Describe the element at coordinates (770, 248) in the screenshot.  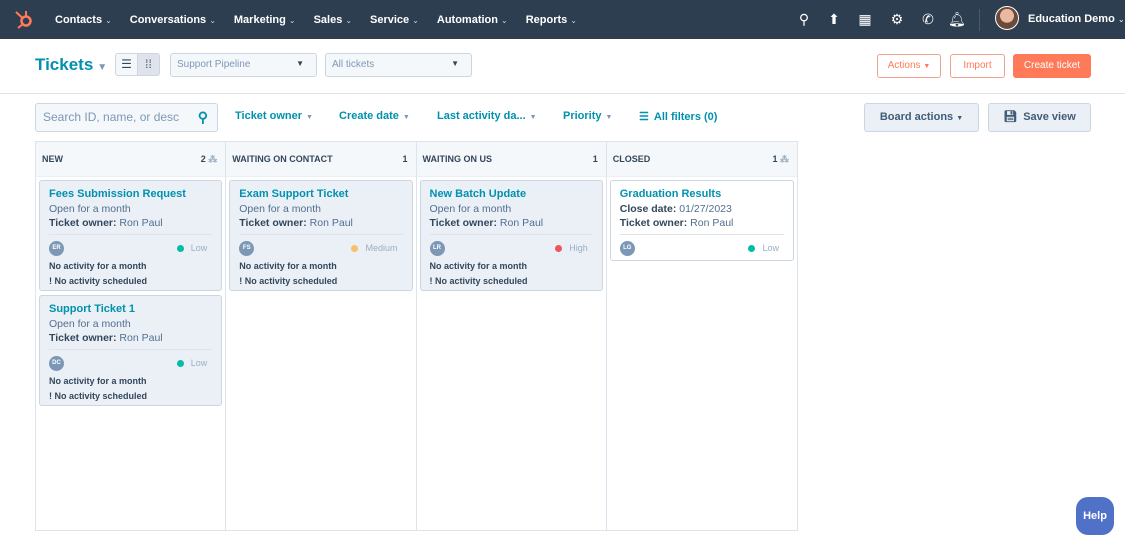
I see `priority-label: Low` at that location.